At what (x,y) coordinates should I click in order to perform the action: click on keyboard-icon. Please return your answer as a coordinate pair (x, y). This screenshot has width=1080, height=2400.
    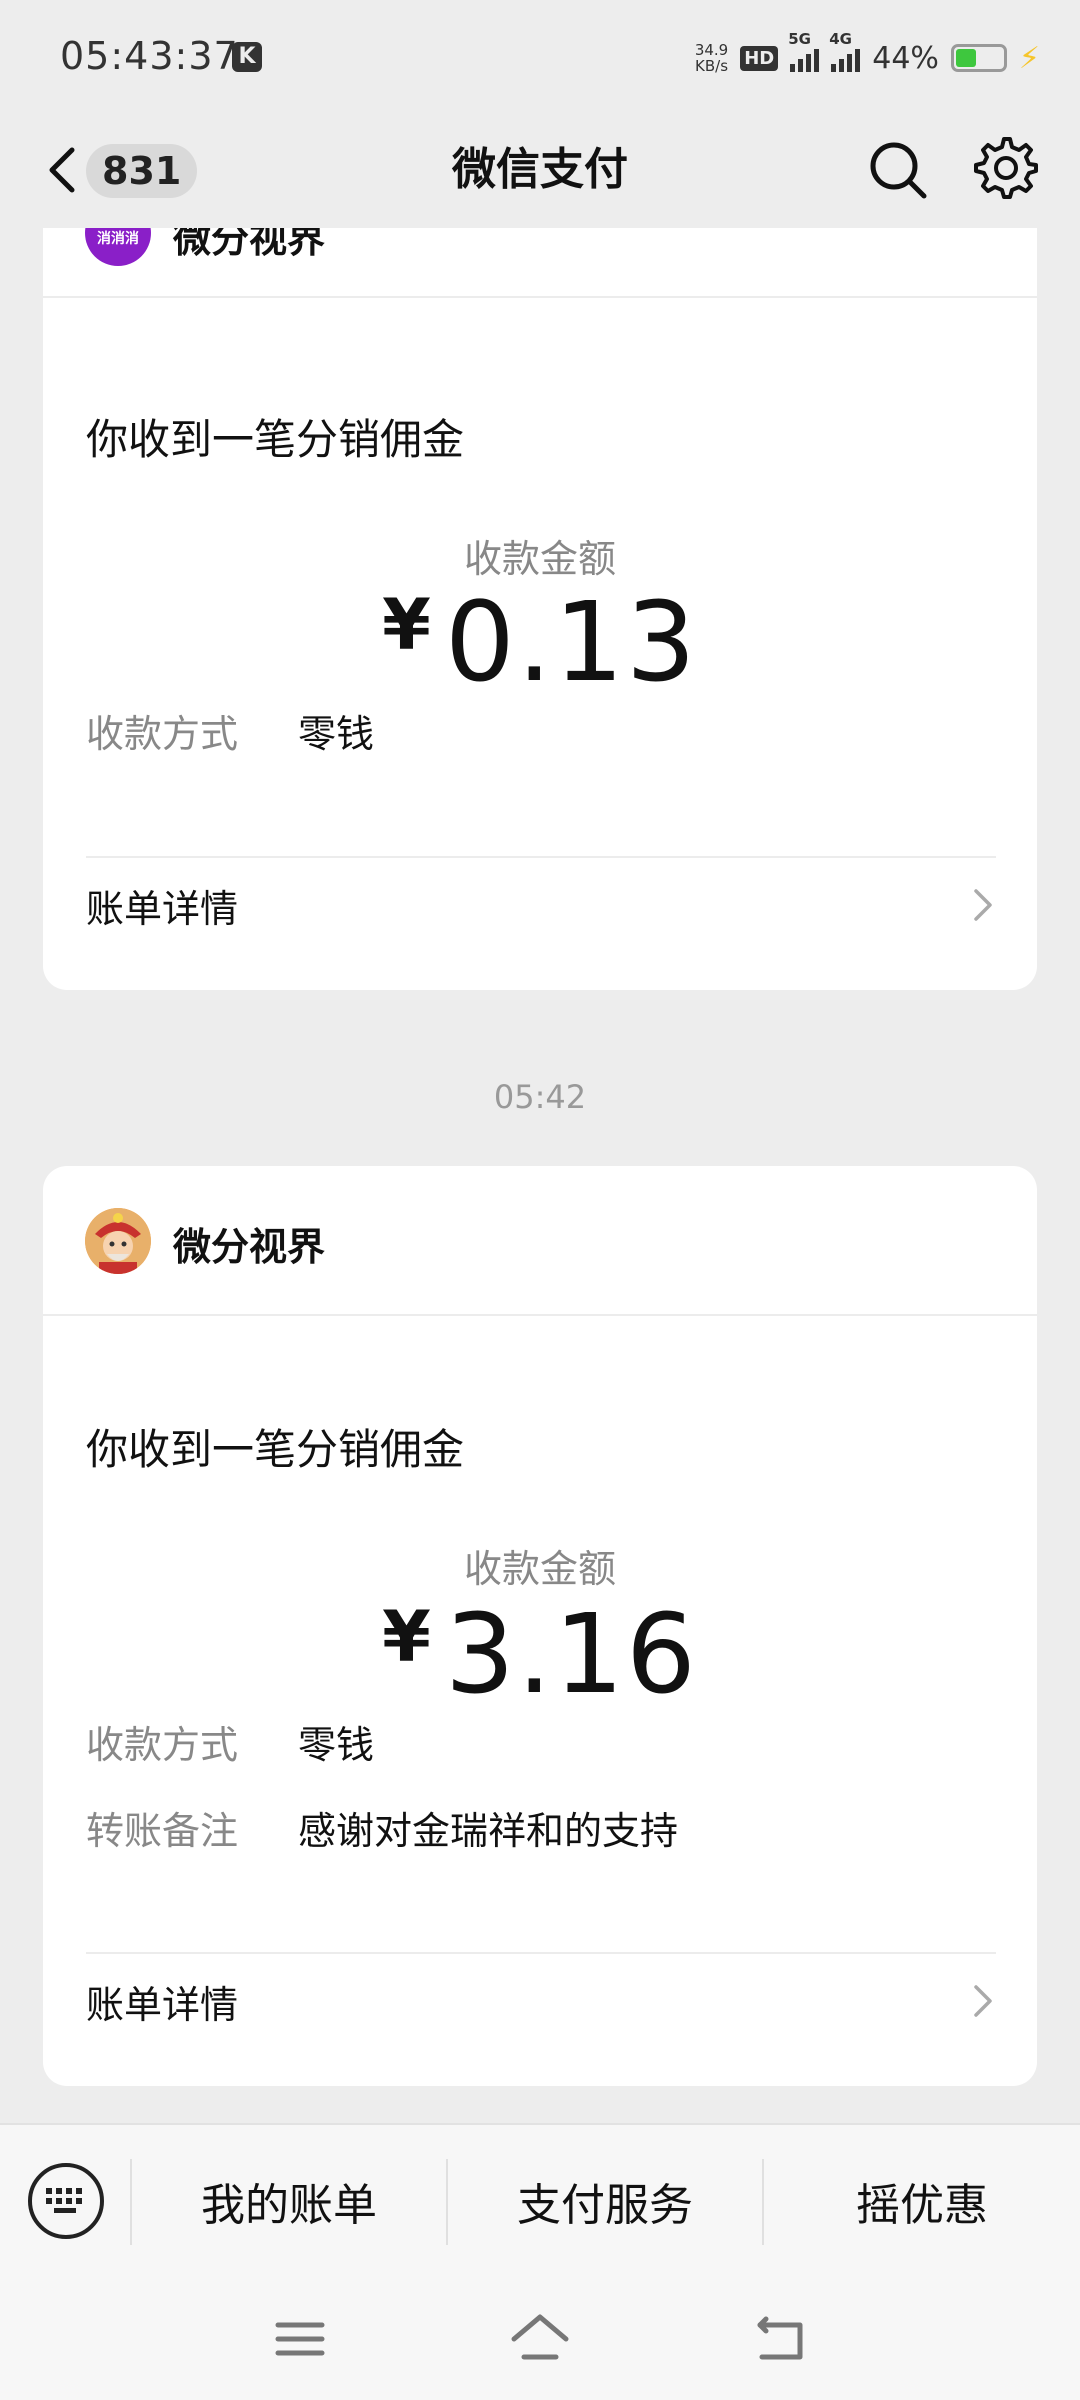
    Looking at the image, I should click on (64, 2200).